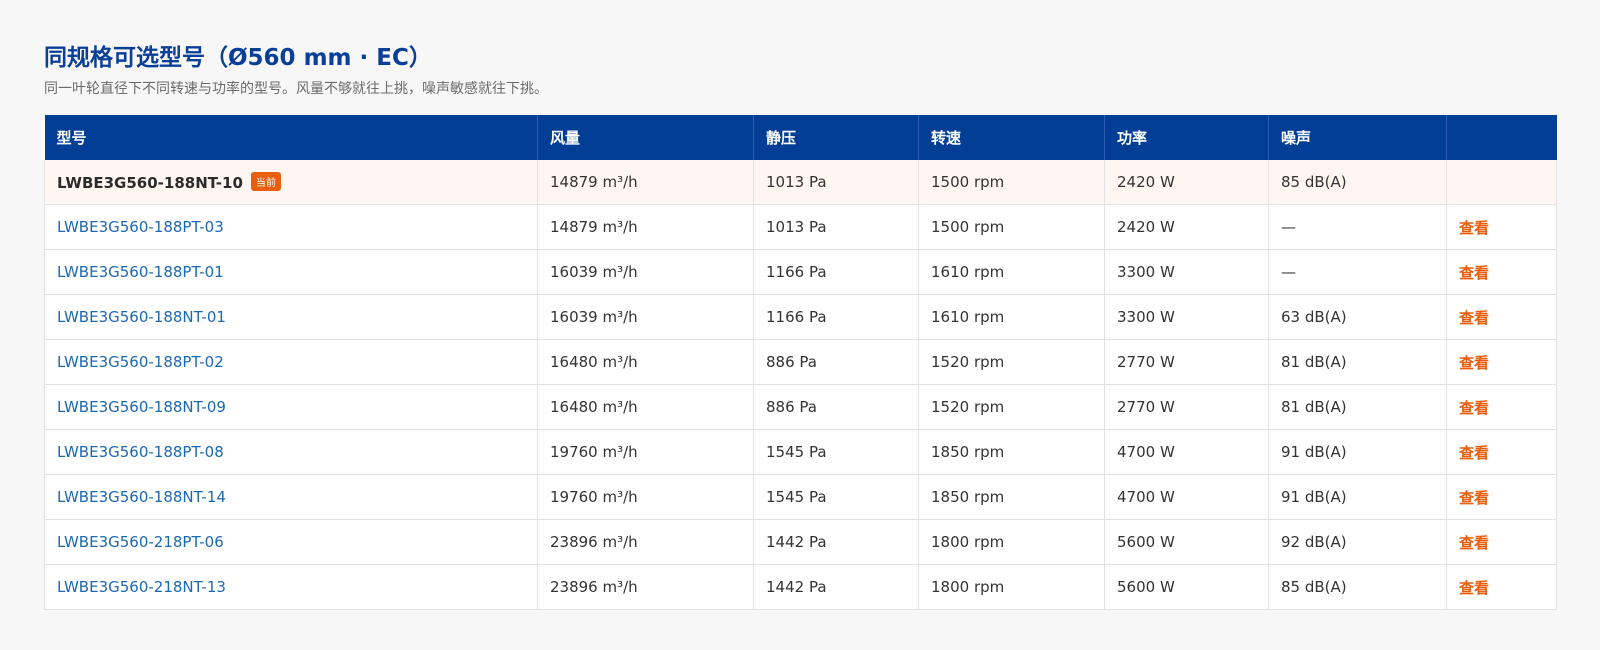  Describe the element at coordinates (1501, 137) in the screenshot. I see `header-action` at that location.